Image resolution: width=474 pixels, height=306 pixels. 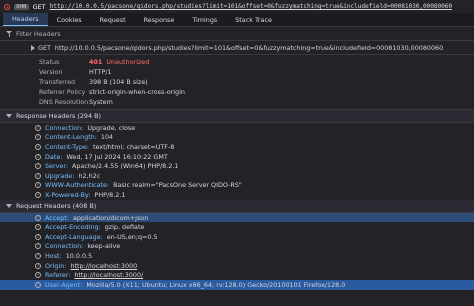 What do you see at coordinates (56, 205) in the screenshot?
I see `request-headers-title: Request Headers (408 B)` at bounding box center [56, 205].